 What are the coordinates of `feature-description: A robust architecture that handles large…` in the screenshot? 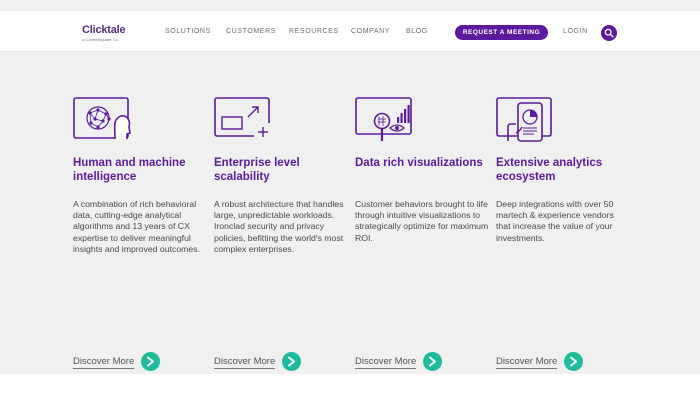 It's located at (279, 226).